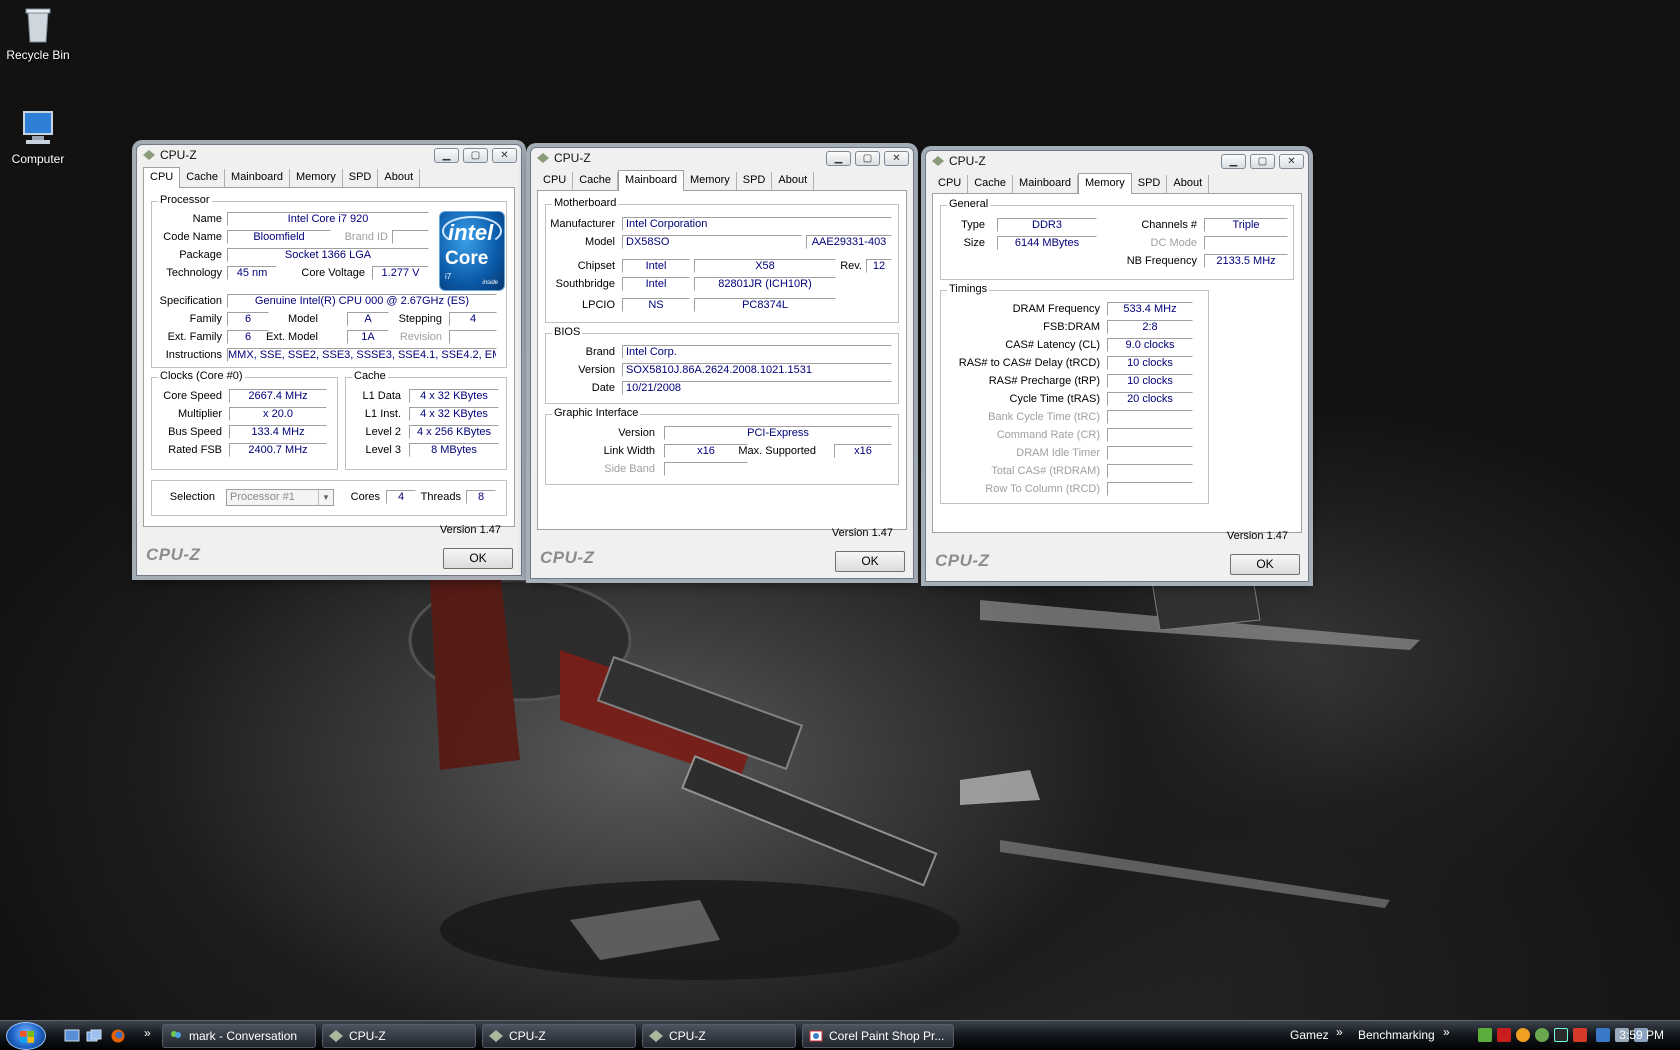  What do you see at coordinates (248, 319) in the screenshot?
I see `family-value: 6` at bounding box center [248, 319].